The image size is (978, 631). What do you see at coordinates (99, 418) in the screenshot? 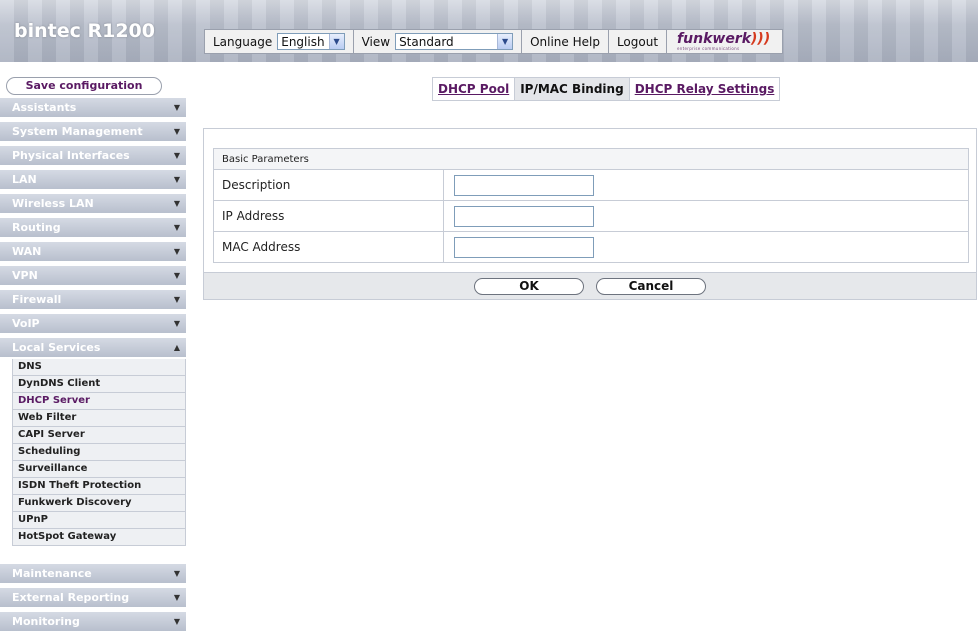
I see `submenu-web-filter: Web Filter` at bounding box center [99, 418].